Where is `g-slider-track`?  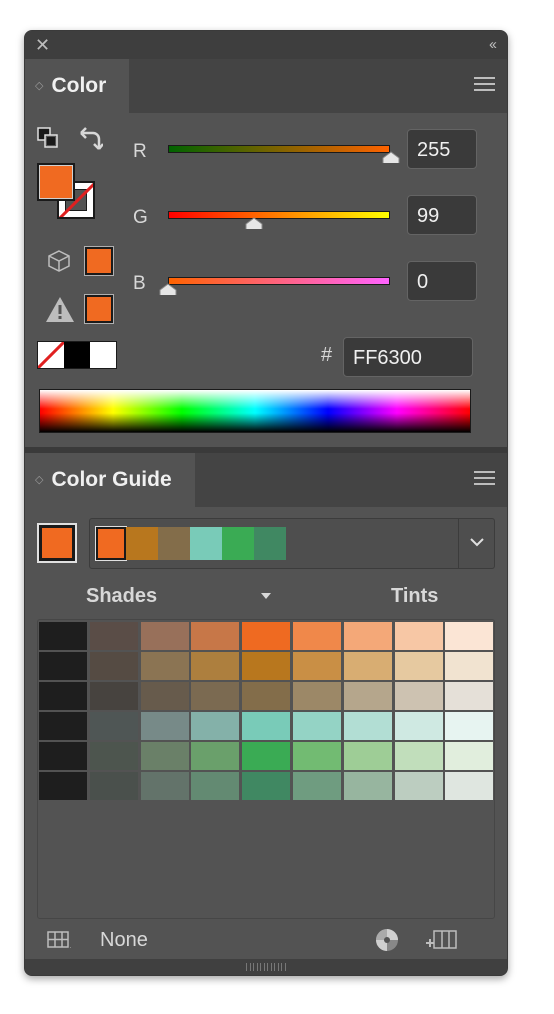
g-slider-track is located at coordinates (279, 215).